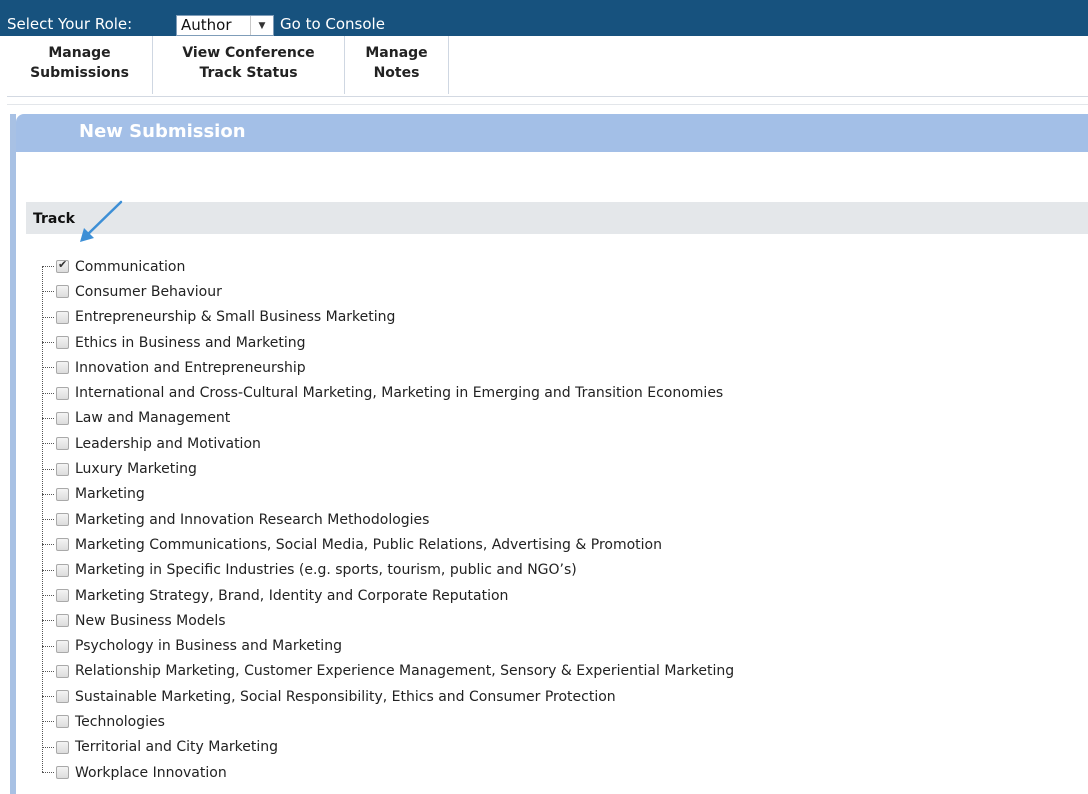 This screenshot has height=794, width=1088. I want to click on manage-notes-menu-item: Manage Notes, so click(397, 65).